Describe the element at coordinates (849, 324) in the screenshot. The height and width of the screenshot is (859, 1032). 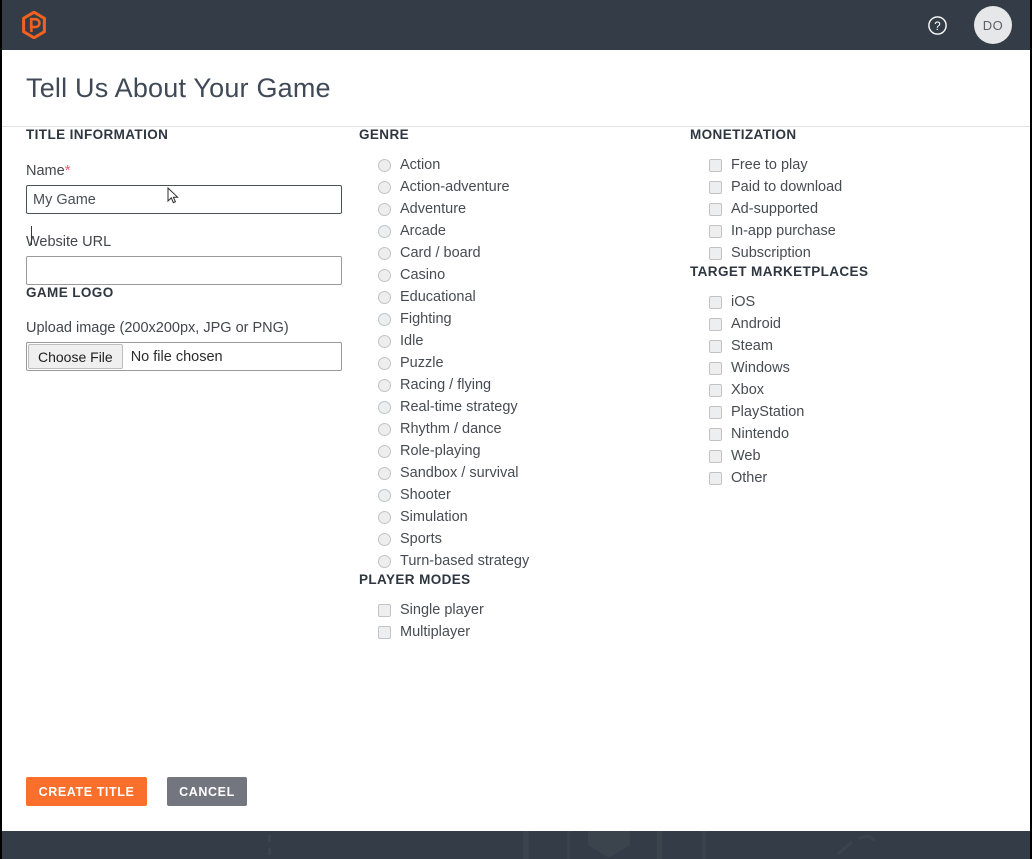
I see `marketplace-option: Android` at that location.